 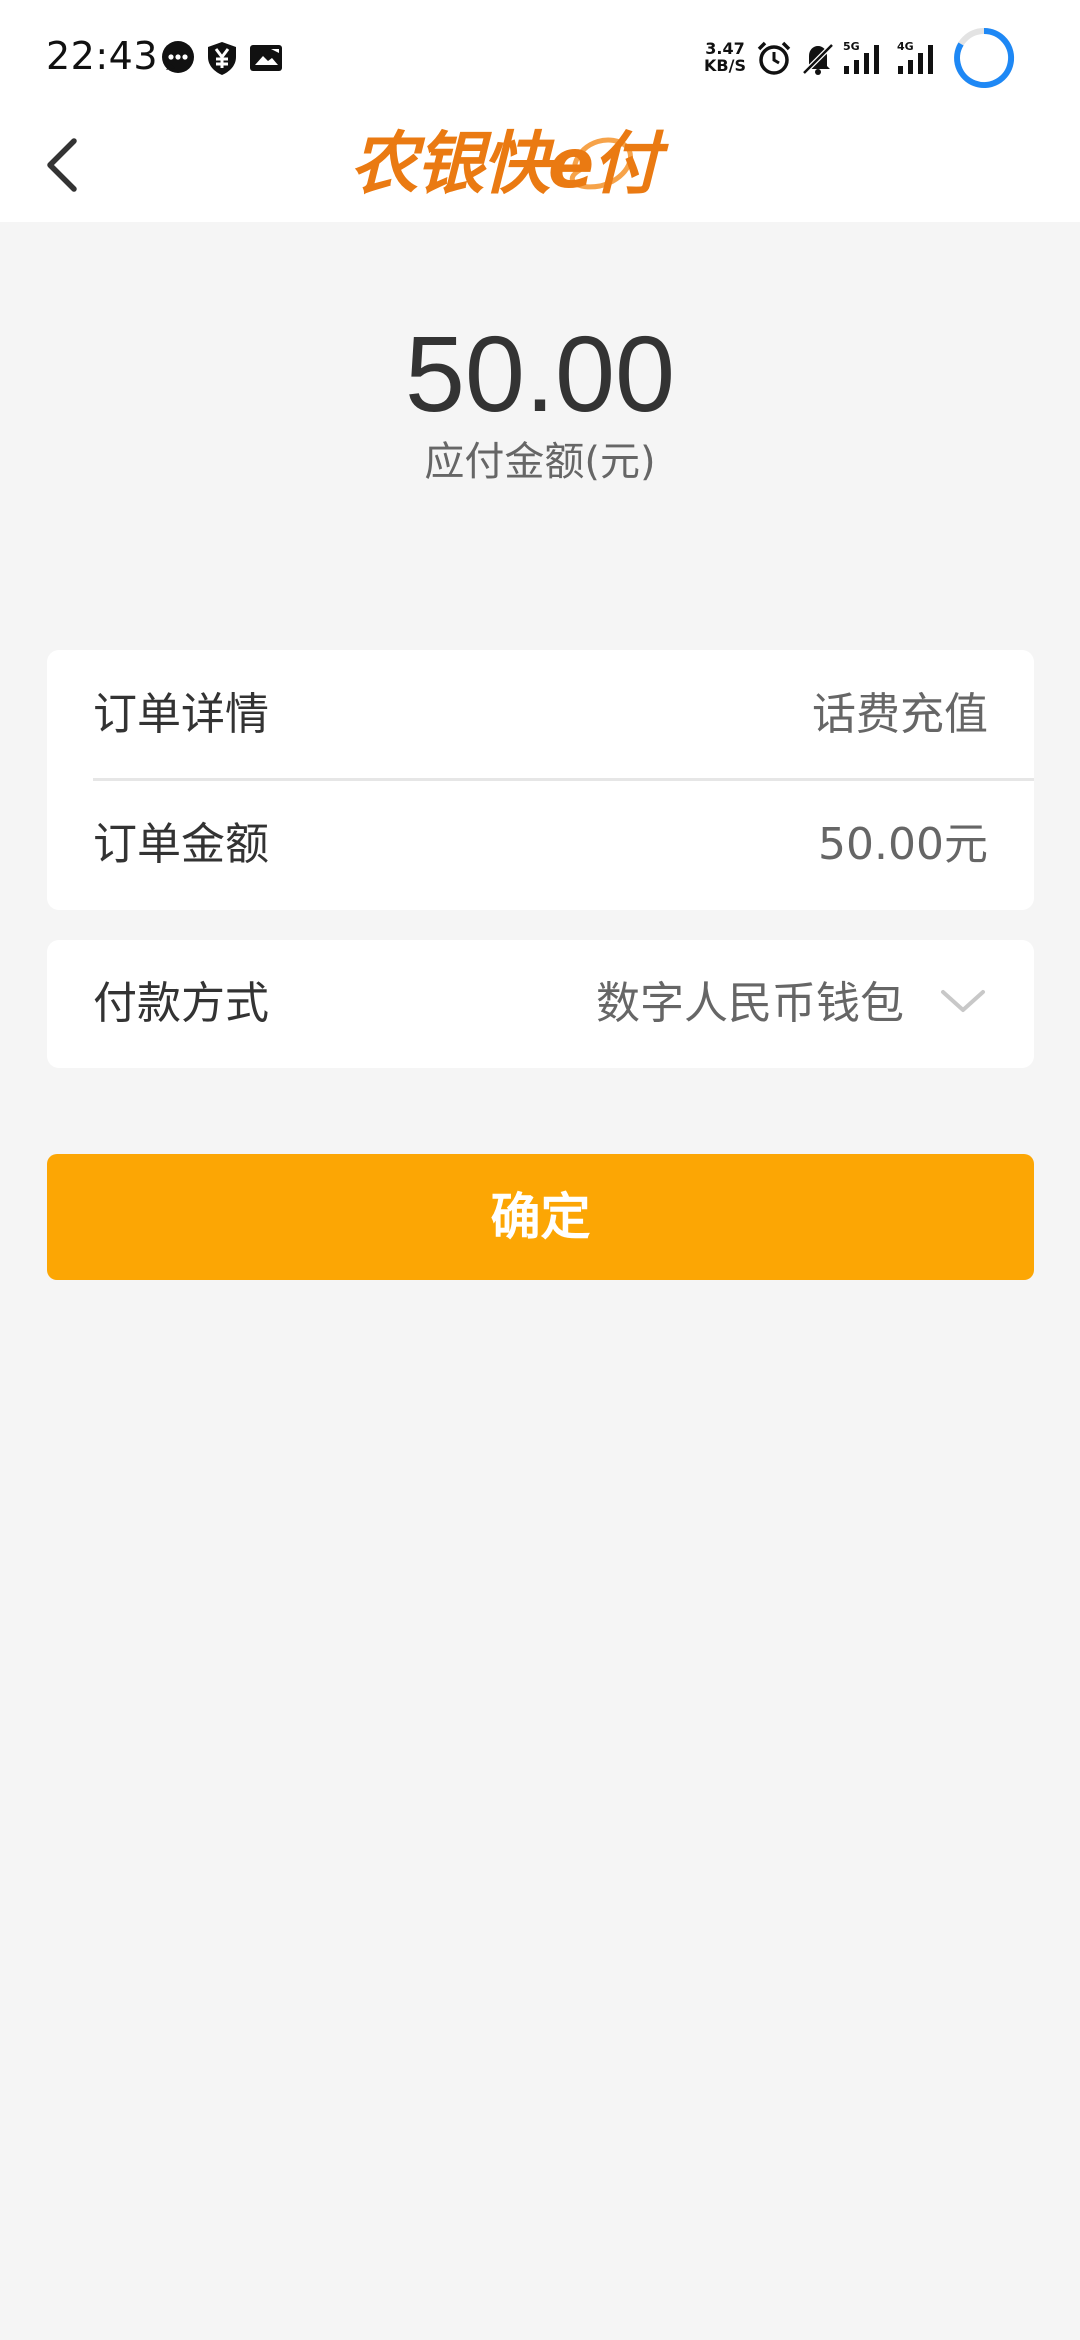 What do you see at coordinates (725, 48) in the screenshot?
I see `net-speed-value: 3.47` at bounding box center [725, 48].